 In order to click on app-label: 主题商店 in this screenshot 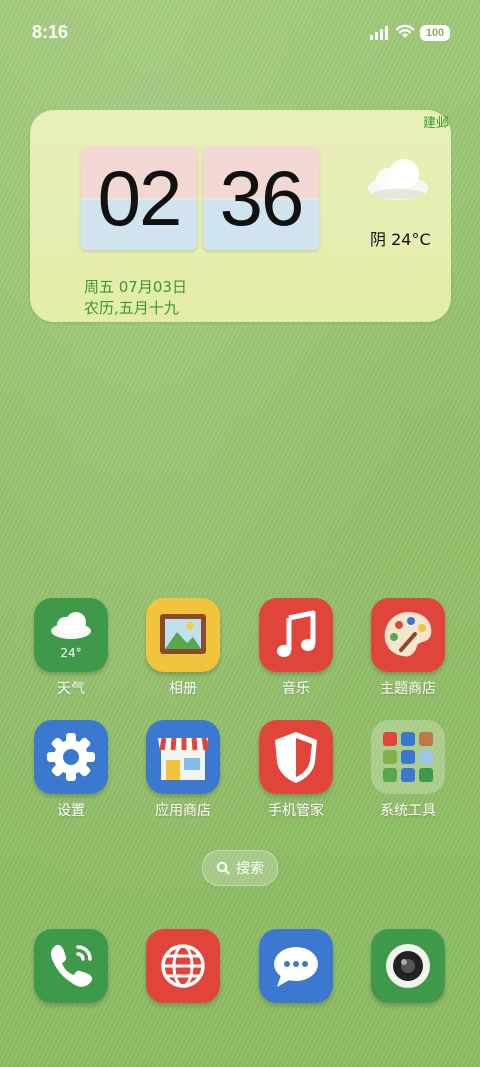, I will do `click(408, 689)`.